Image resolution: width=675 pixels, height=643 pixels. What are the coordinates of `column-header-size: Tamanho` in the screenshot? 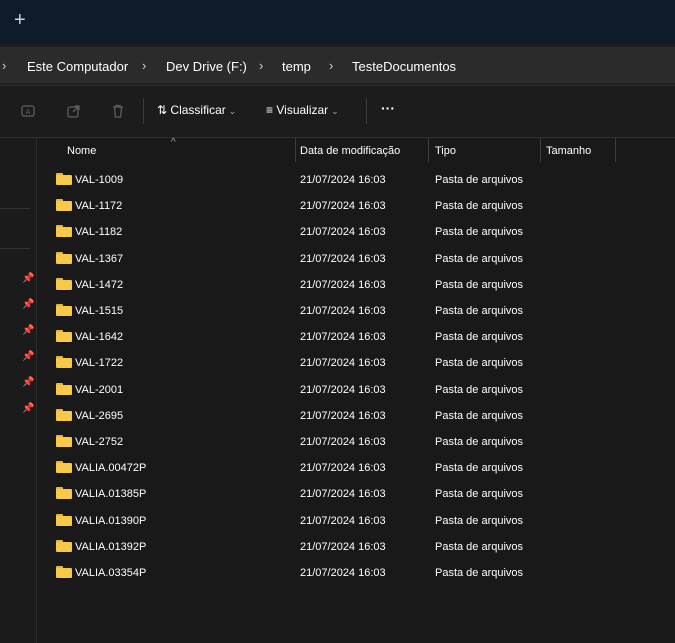 It's located at (568, 151).